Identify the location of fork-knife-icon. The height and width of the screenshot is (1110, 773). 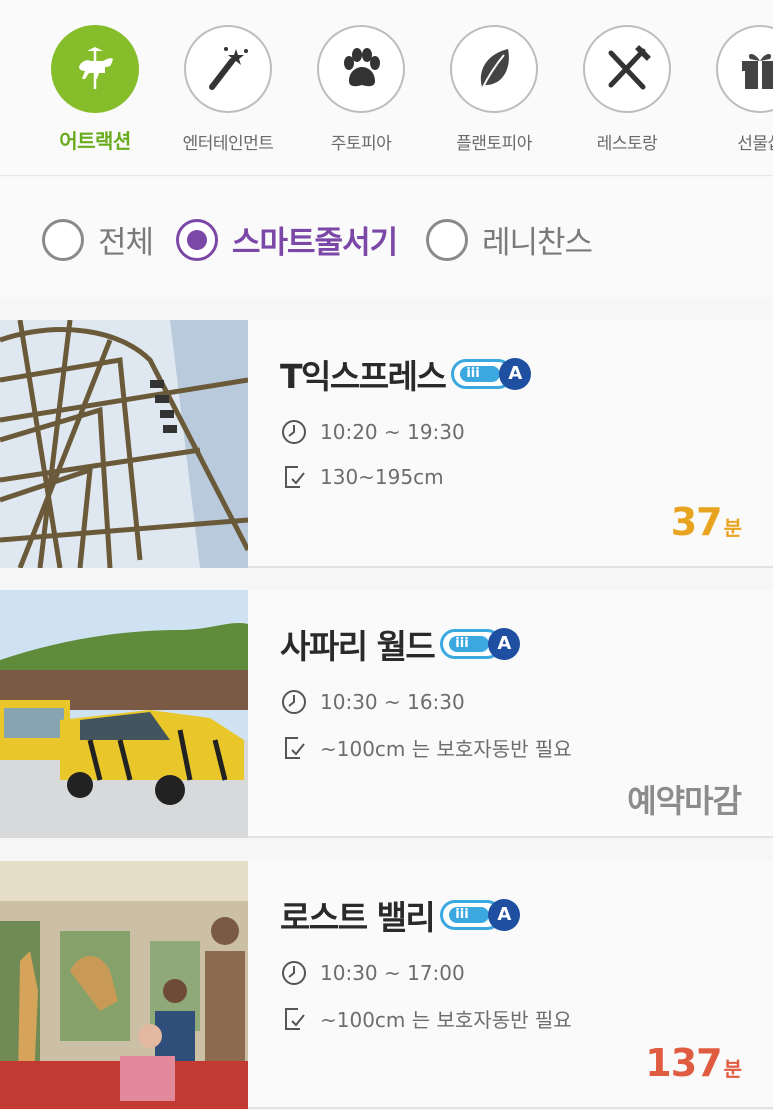
(627, 69).